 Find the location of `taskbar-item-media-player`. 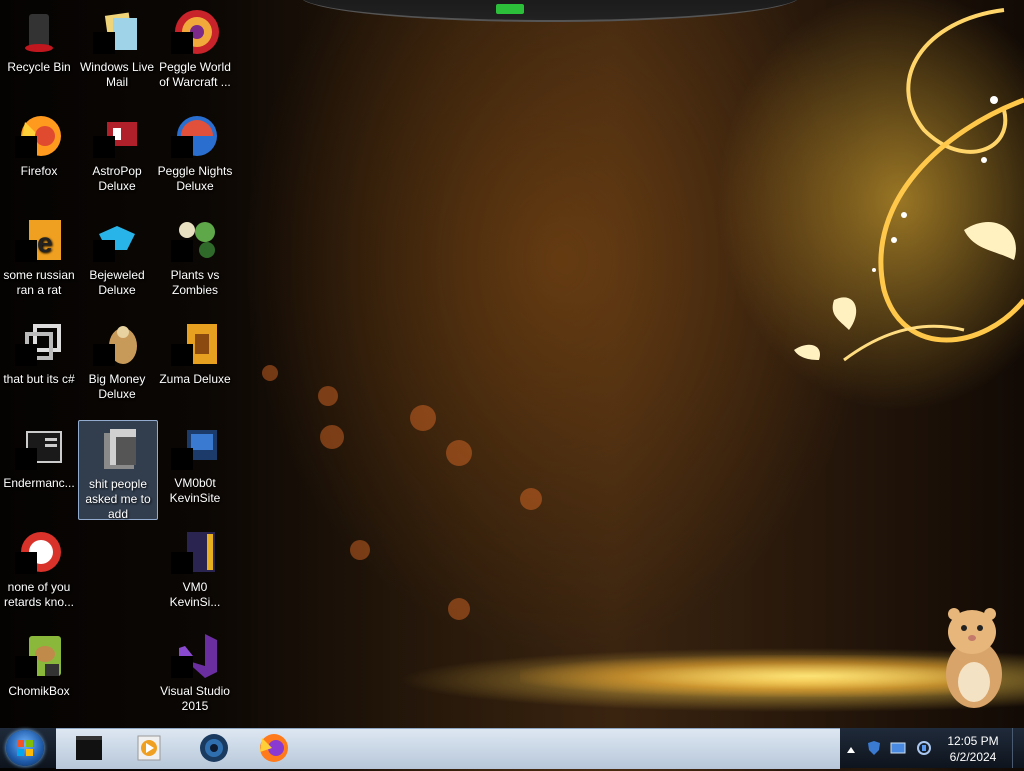

taskbar-item-media-player is located at coordinates (150, 748).